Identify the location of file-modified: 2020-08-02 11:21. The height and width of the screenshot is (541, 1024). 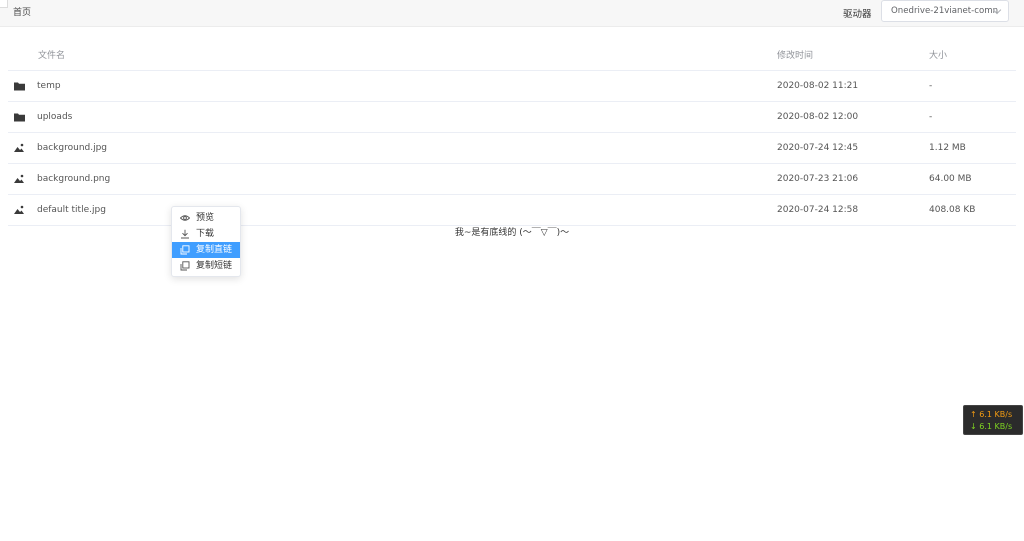
(818, 86).